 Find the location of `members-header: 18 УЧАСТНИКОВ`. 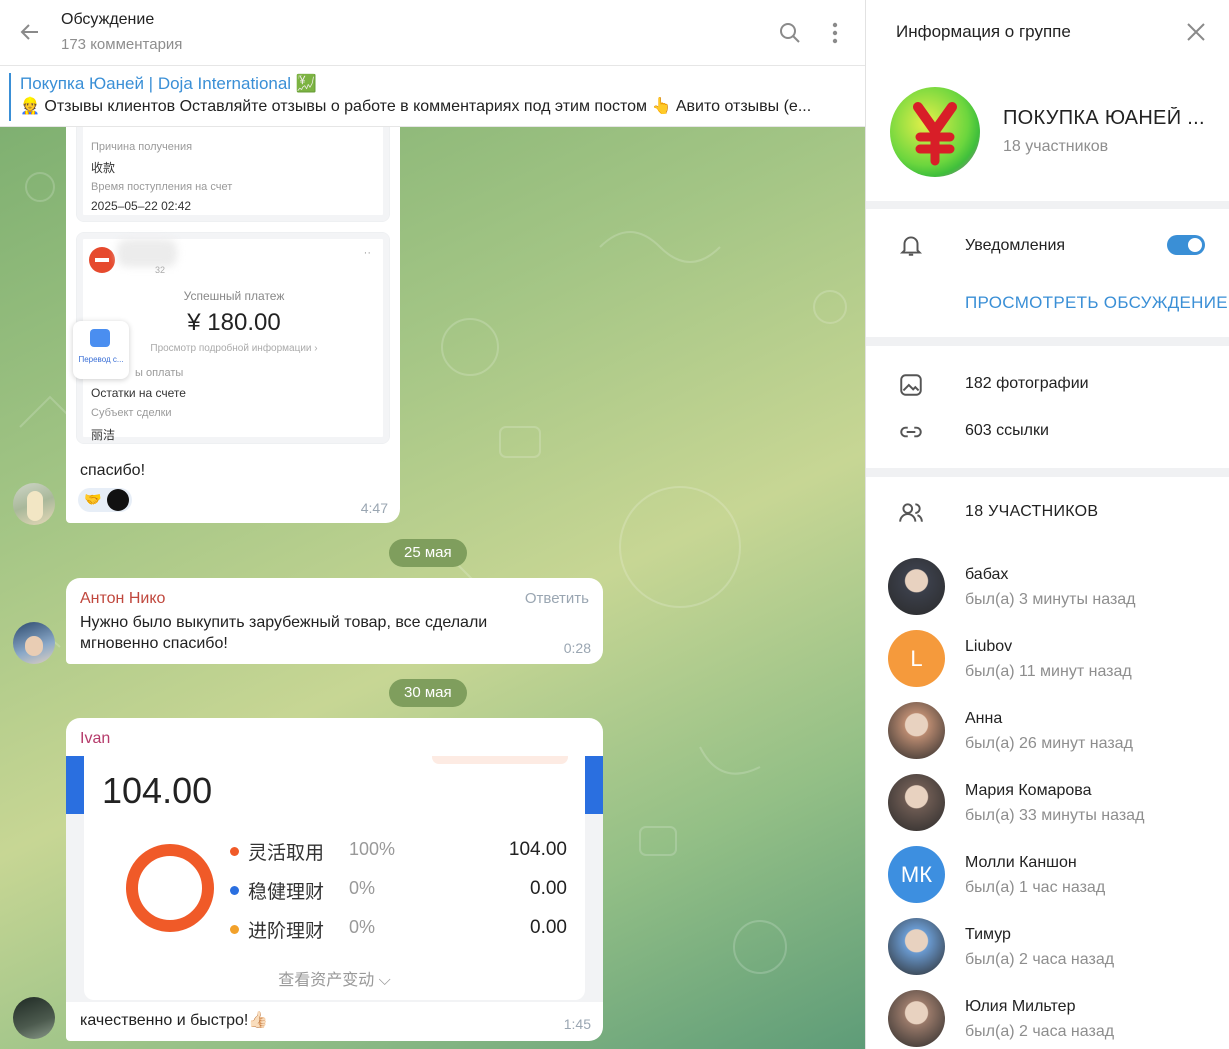

members-header: 18 УЧАСТНИКОВ is located at coordinates (1032, 511).